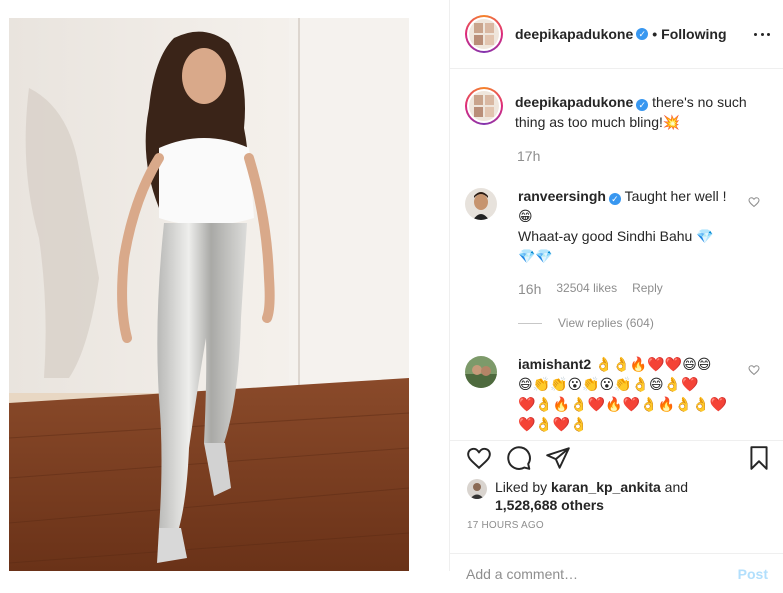 This screenshot has height=593, width=783. Describe the element at coordinates (562, 196) in the screenshot. I see `commenter-username: ranveersingh` at that location.